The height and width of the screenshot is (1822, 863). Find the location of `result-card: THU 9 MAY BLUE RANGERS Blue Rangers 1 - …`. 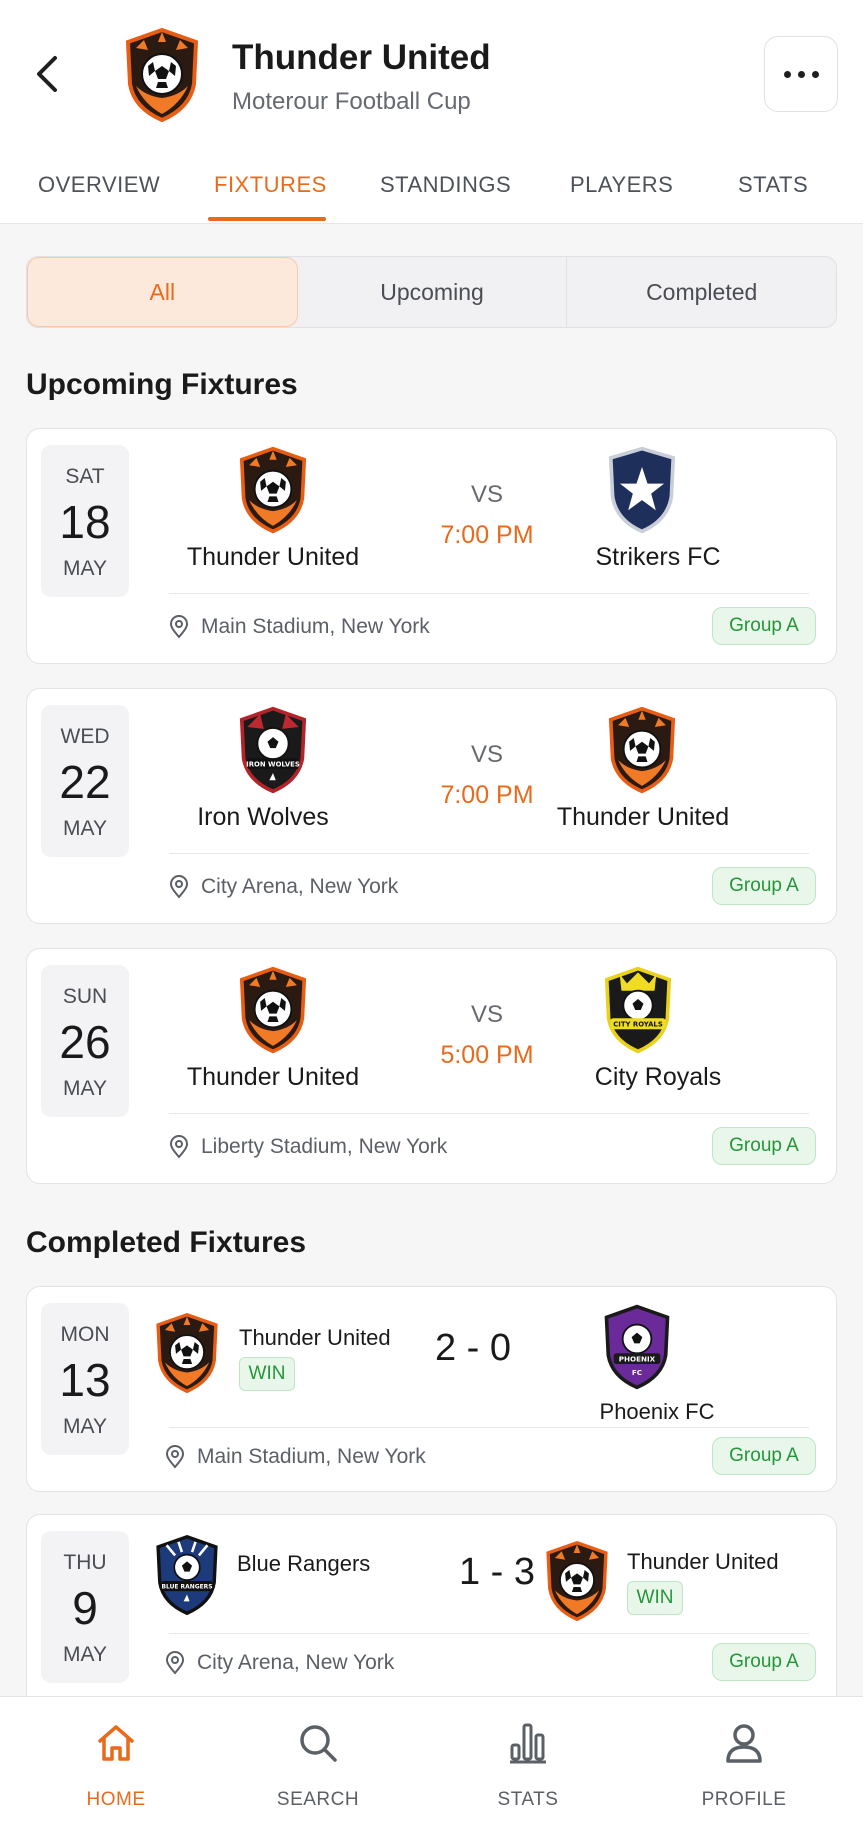

result-card: THU 9 MAY BLUE RANGERS Blue Rangers 1 - … is located at coordinates (431, 1605).